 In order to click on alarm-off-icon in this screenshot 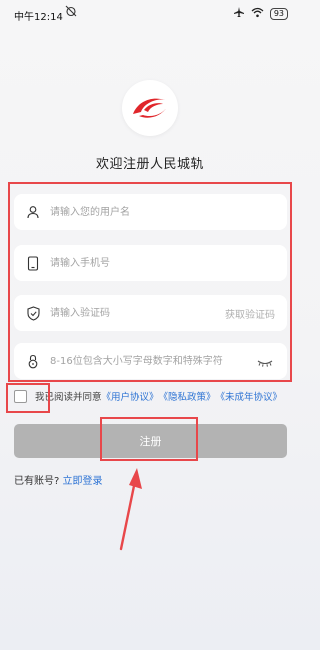, I will do `click(71, 12)`.